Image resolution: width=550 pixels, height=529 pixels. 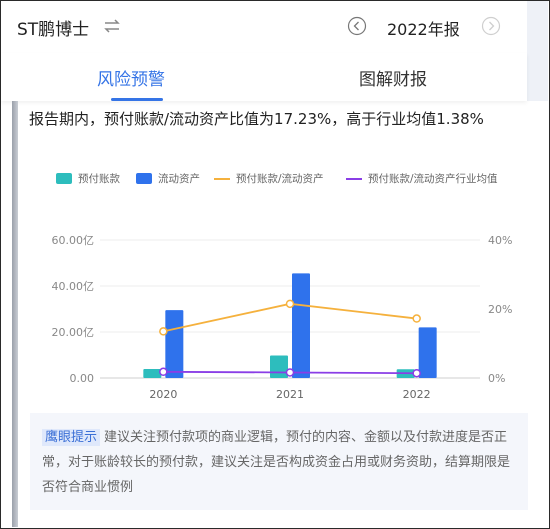 I want to click on tip-tag: 鹰眼提示, so click(x=71, y=437).